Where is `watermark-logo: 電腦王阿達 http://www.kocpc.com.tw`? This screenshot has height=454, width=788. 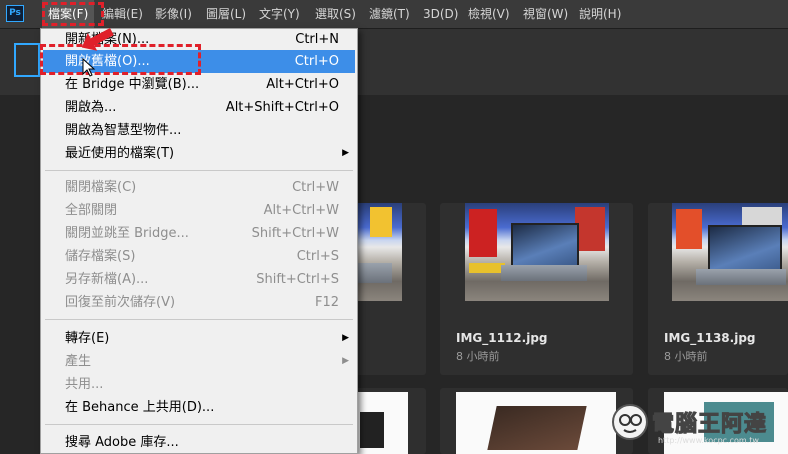
watermark-logo: 電腦王阿達 http://www.kocpc.com.tw is located at coordinates (698, 425).